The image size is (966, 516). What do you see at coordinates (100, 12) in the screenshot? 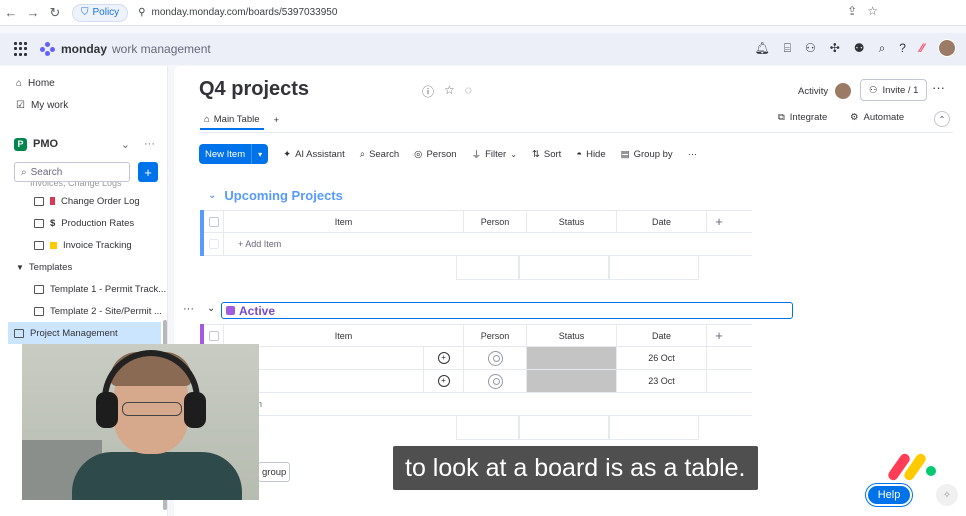
I see `policy-chip: ⛉ Policy` at bounding box center [100, 12].